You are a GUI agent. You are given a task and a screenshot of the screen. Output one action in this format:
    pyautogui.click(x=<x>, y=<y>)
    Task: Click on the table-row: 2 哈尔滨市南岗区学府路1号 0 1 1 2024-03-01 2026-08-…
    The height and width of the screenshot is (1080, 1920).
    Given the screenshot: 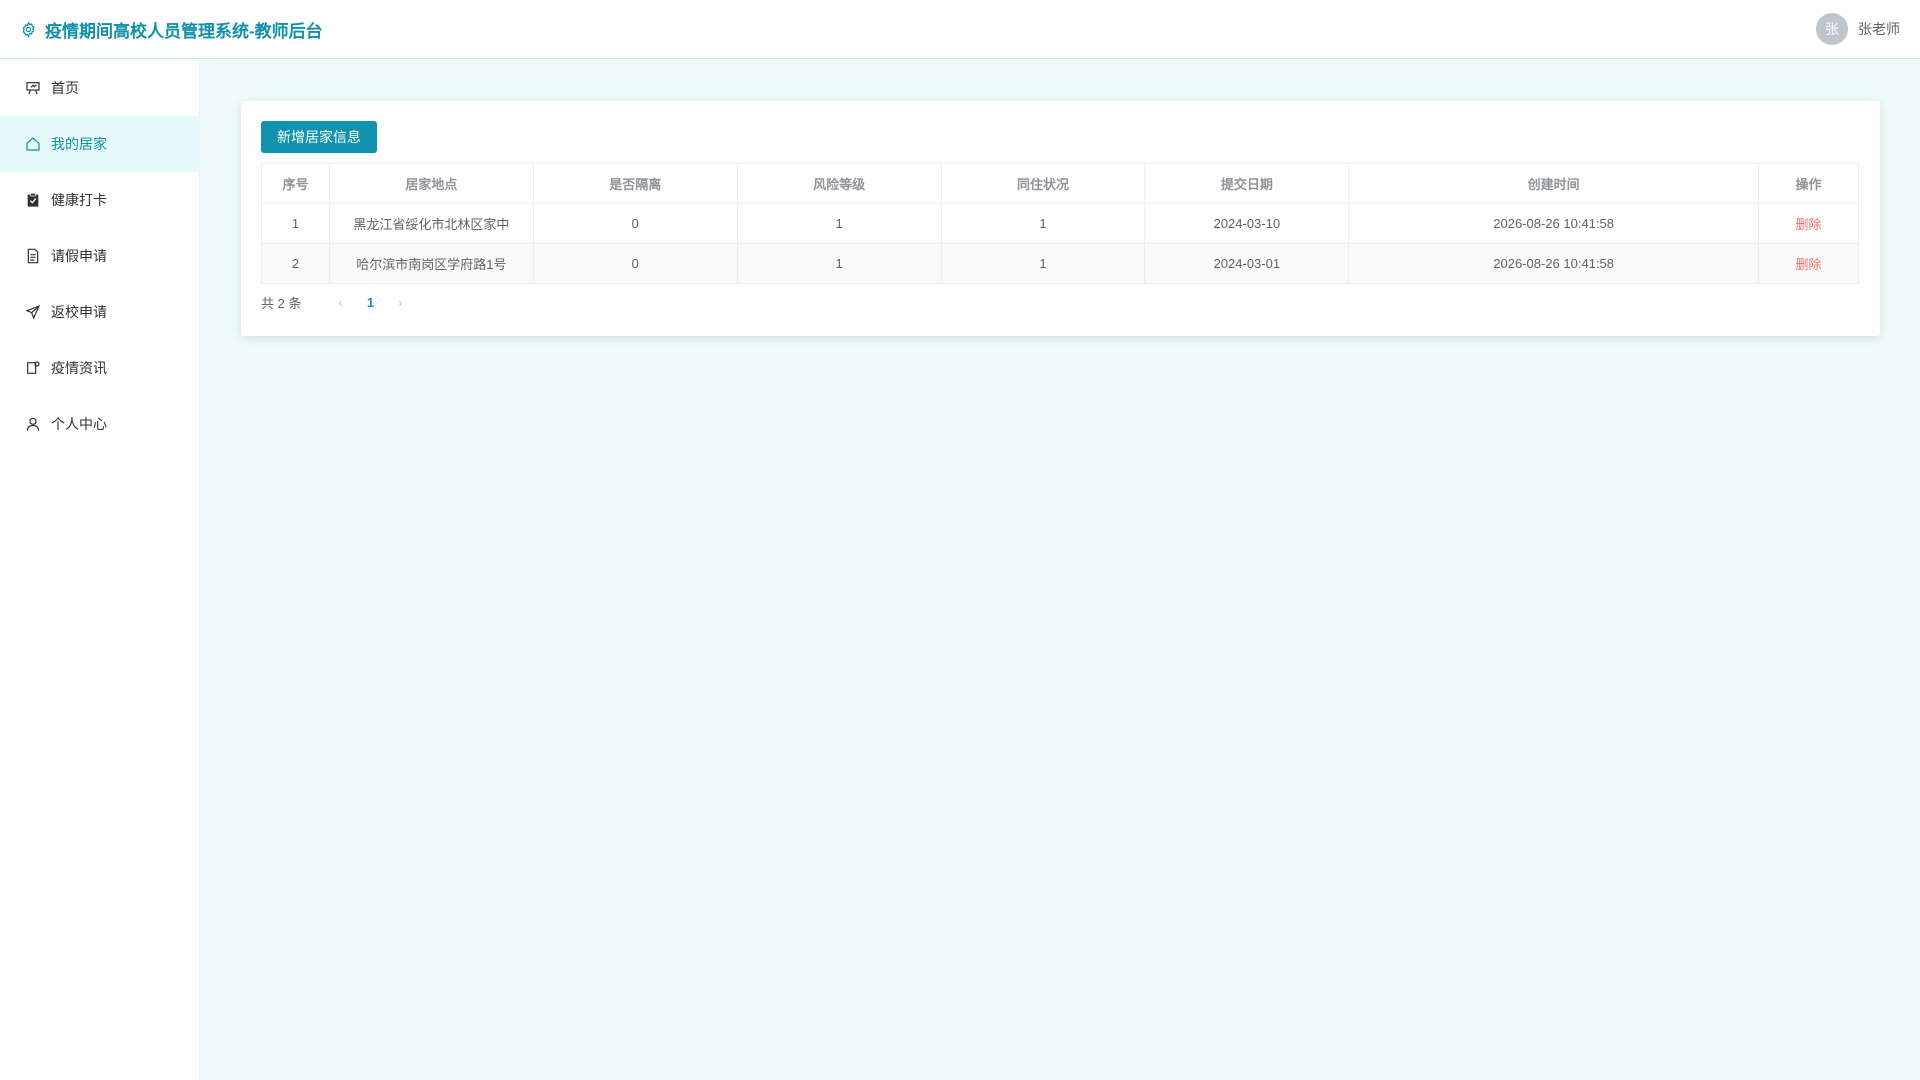 What is the action you would take?
    pyautogui.click(x=1060, y=263)
    